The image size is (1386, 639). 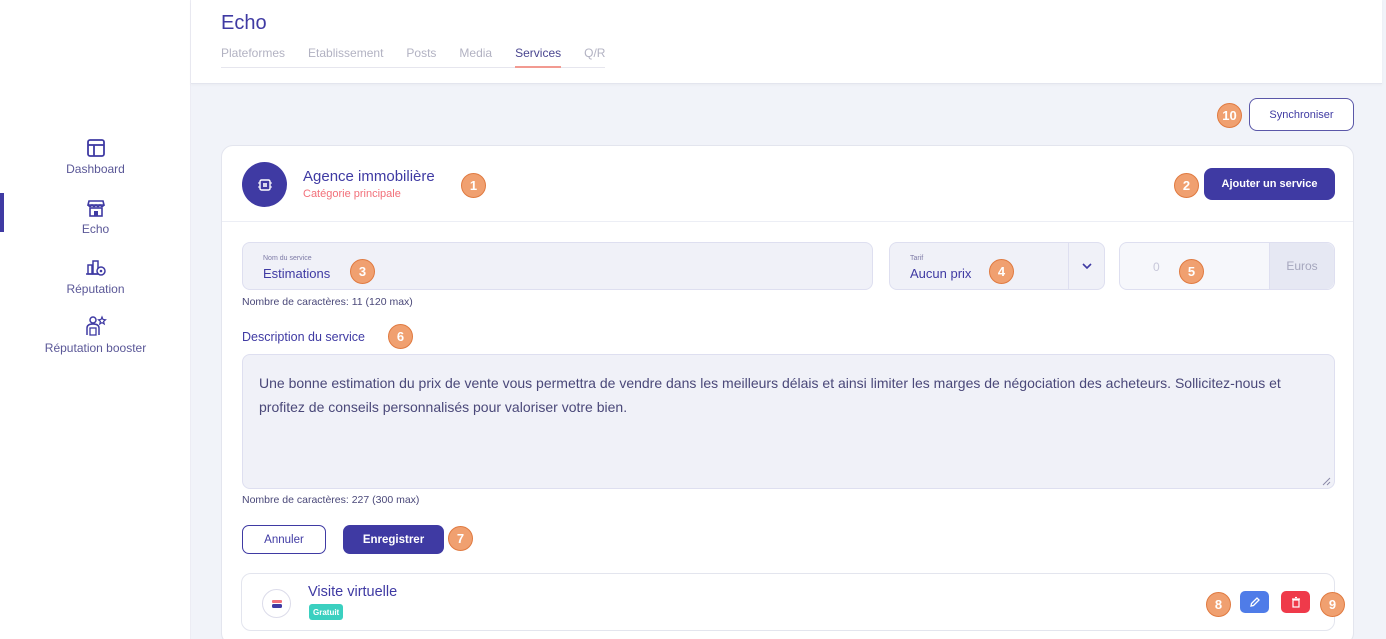 What do you see at coordinates (331, 500) in the screenshot?
I see `description-char-count: Nombre de caractères: 227 (300 max)` at bounding box center [331, 500].